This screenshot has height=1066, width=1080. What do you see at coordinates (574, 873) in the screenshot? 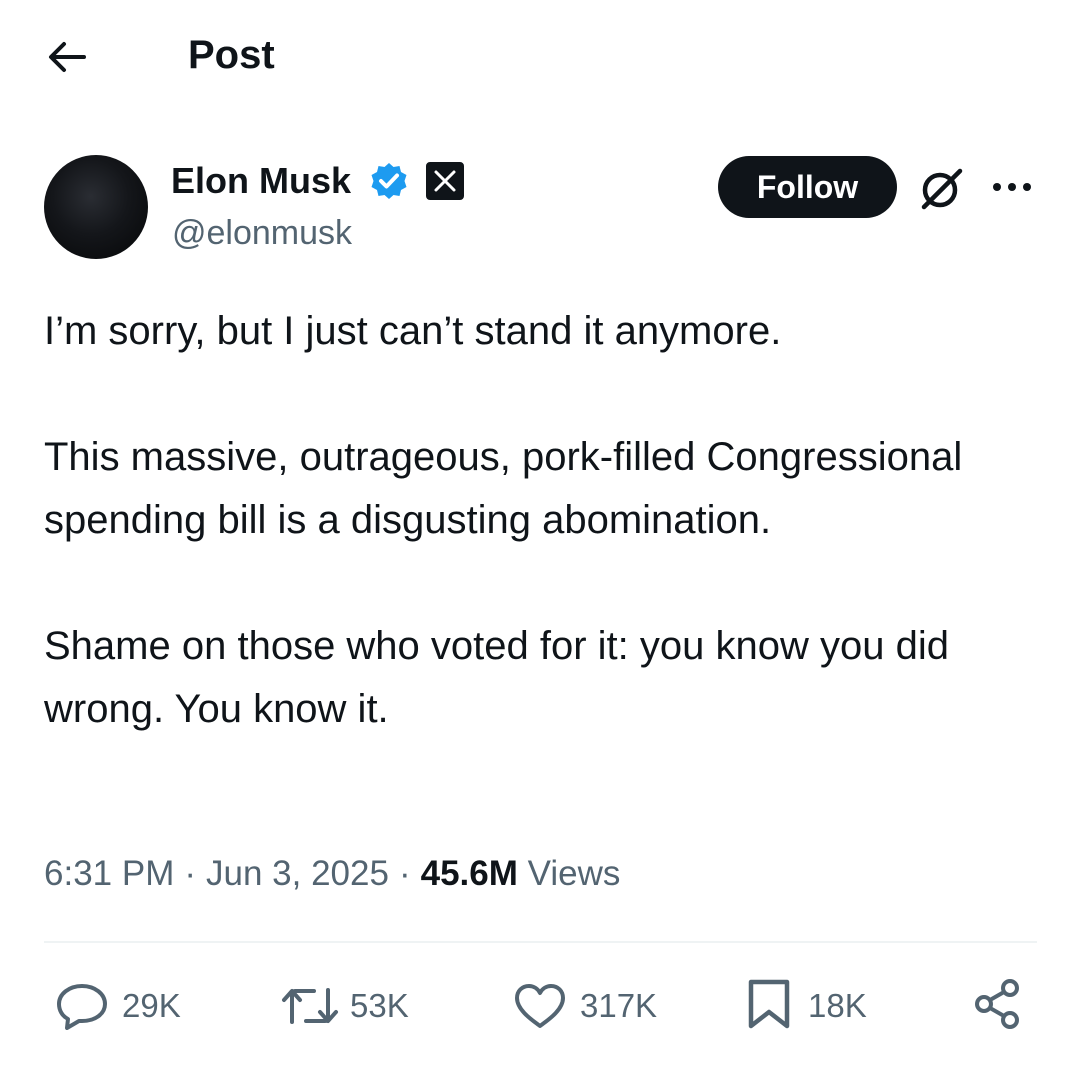
I see `views-label: Views` at bounding box center [574, 873].